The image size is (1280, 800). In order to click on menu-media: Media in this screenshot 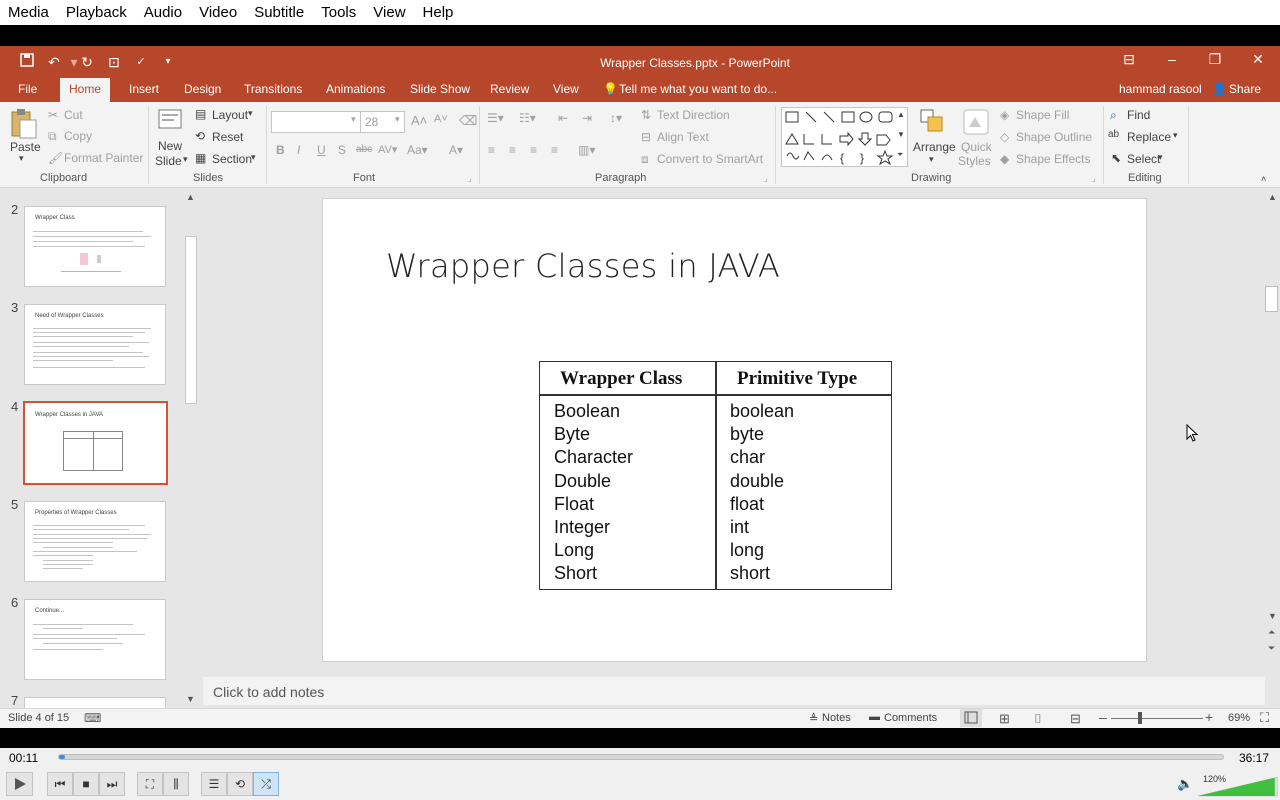, I will do `click(28, 12)`.